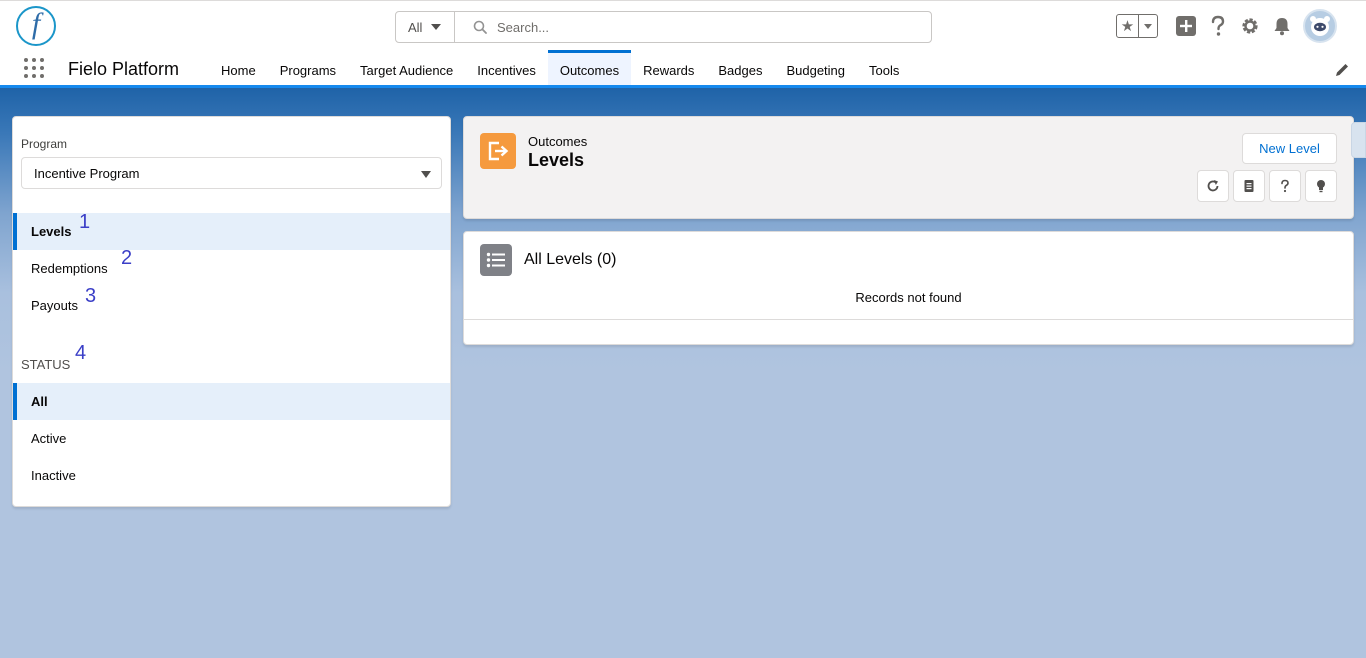  I want to click on program-select-value: Incentive Program, so click(87, 173).